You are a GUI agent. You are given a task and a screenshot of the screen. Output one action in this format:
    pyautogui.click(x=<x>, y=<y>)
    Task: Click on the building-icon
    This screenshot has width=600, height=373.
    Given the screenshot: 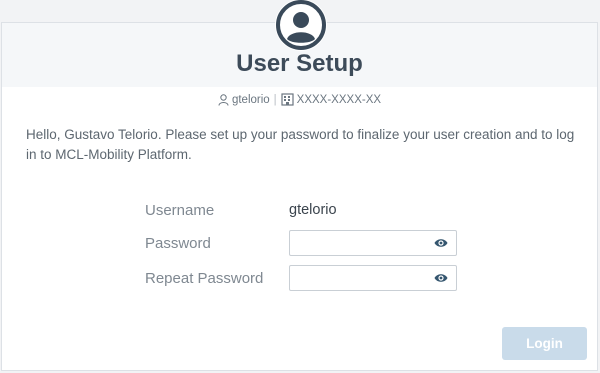 What is the action you would take?
    pyautogui.click(x=287, y=99)
    